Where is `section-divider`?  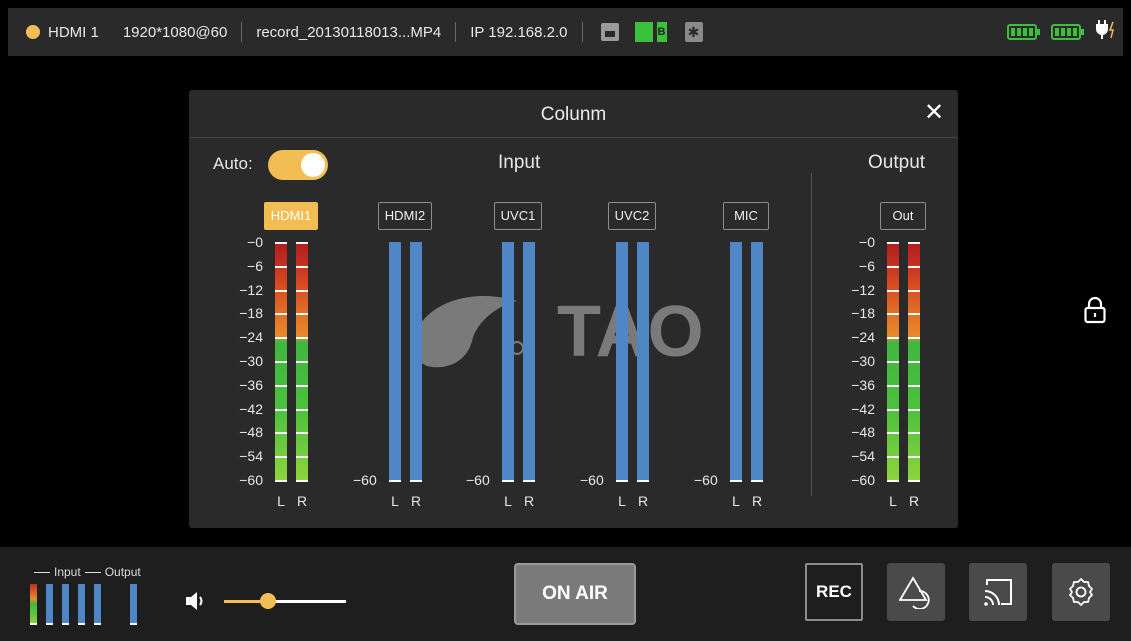
section-divider is located at coordinates (811, 334).